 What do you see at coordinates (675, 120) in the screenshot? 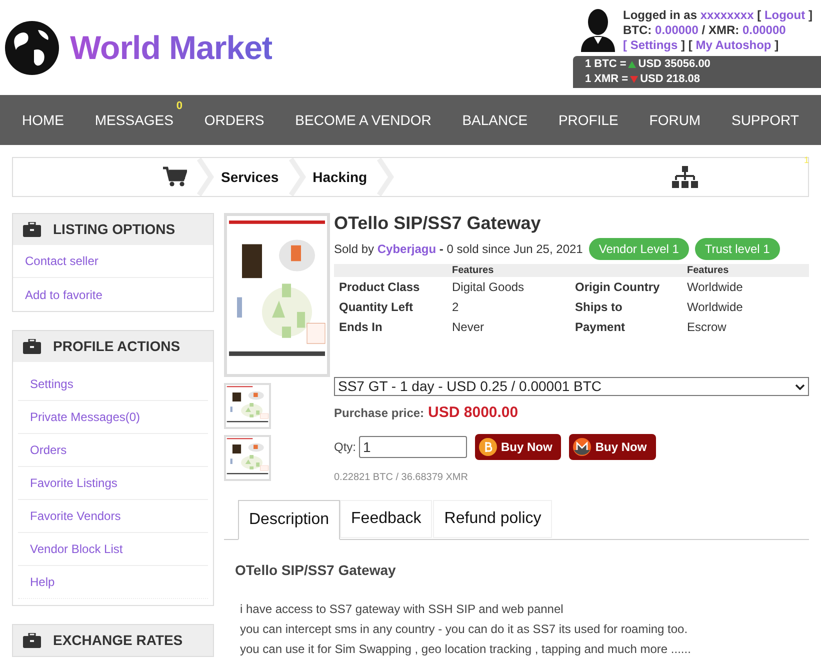
I see `nav-link: FORUM` at bounding box center [675, 120].